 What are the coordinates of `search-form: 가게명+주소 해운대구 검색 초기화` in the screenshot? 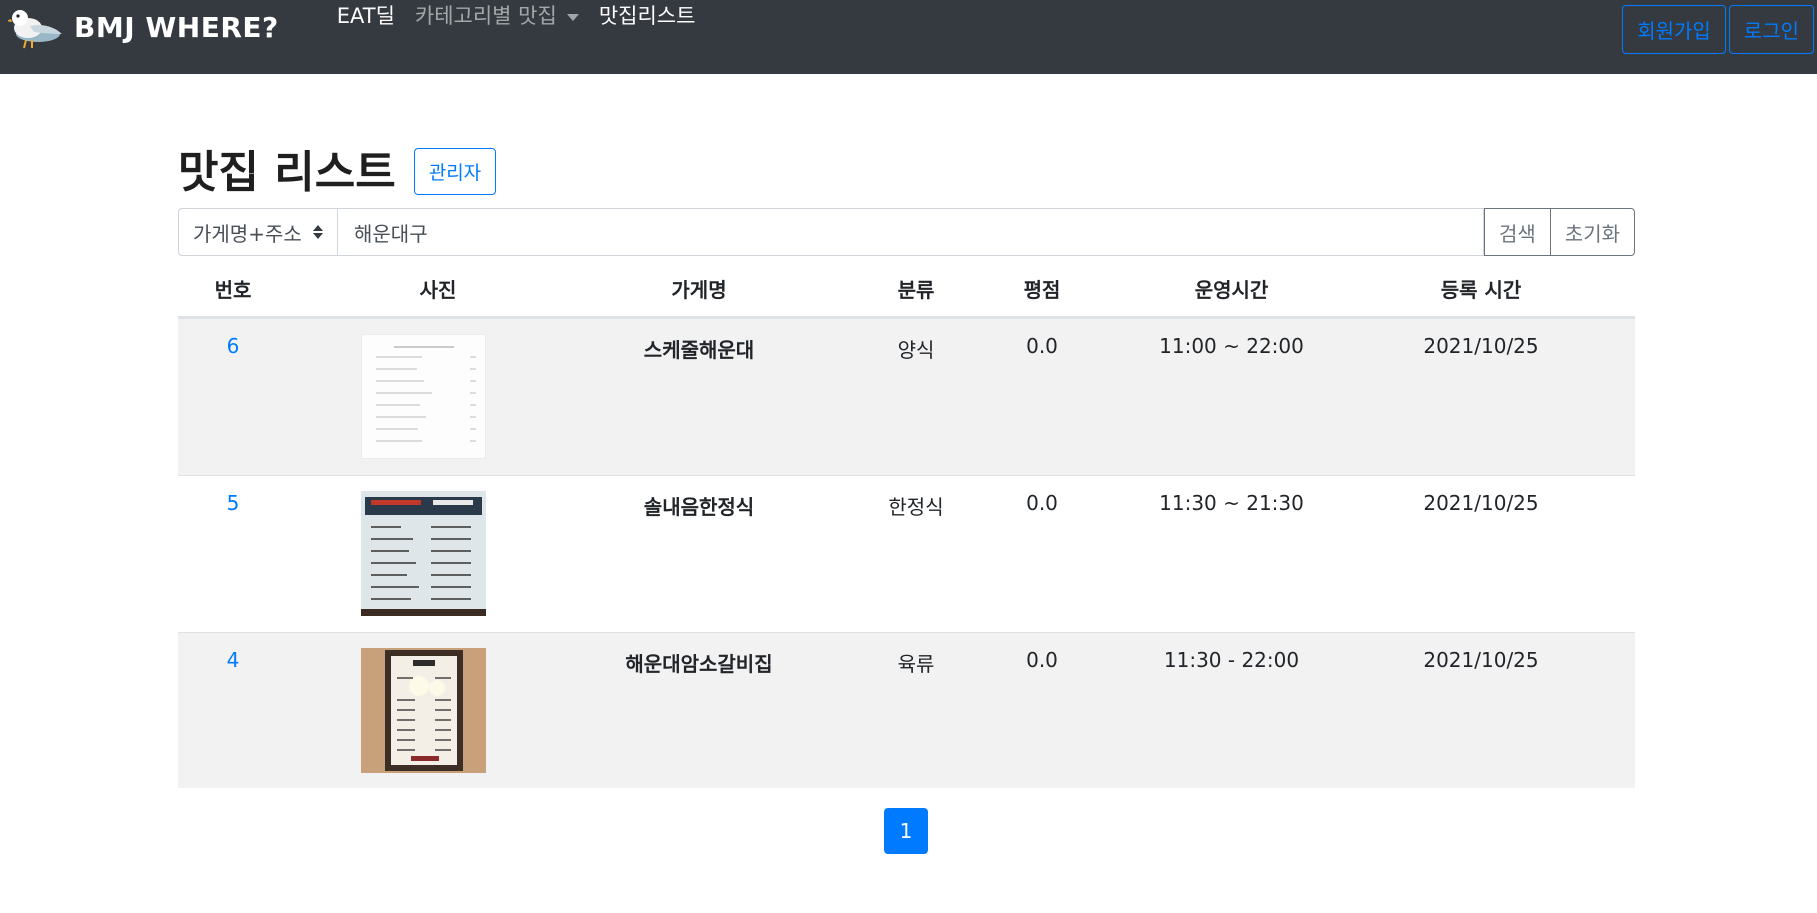 It's located at (906, 232).